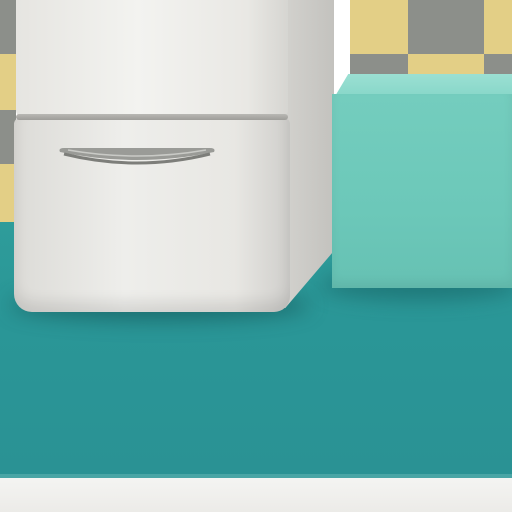 The width and height of the screenshot is (512, 512). Describe the element at coordinates (137, 156) in the screenshot. I see `fridge-handle` at that location.